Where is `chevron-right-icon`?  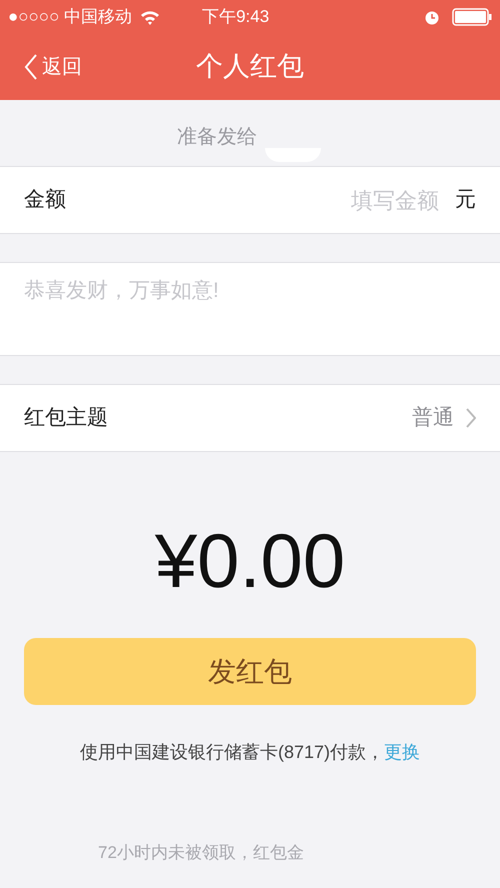 chevron-right-icon is located at coordinates (471, 418).